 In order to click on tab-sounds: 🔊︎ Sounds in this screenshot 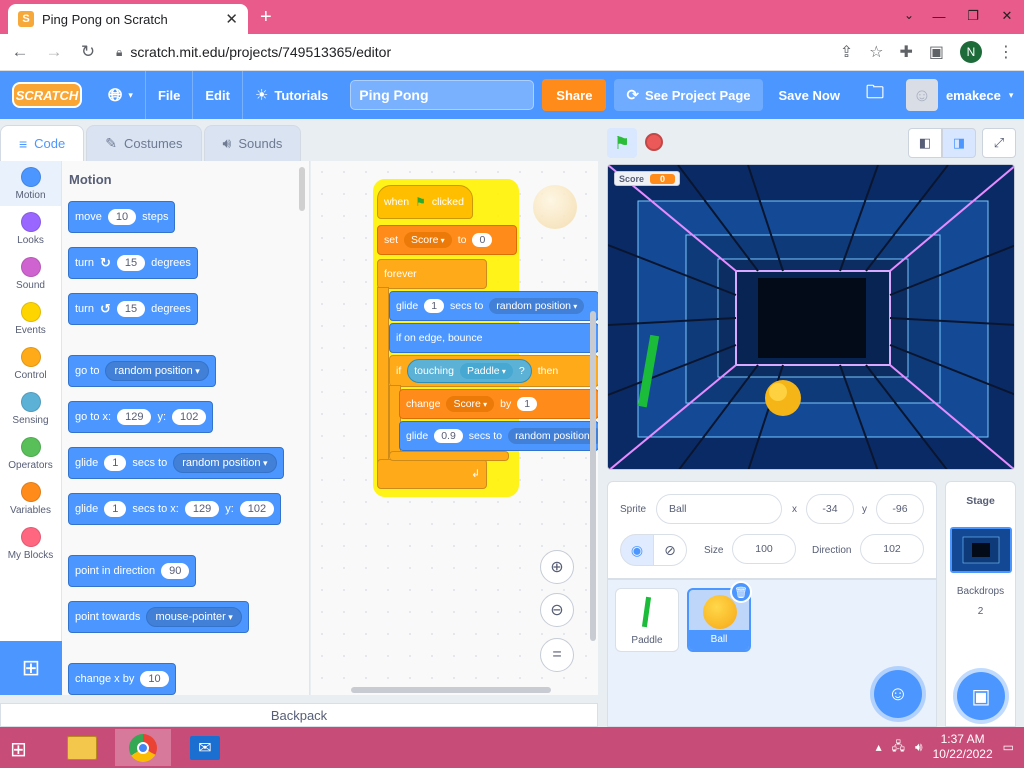, I will do `click(252, 143)`.